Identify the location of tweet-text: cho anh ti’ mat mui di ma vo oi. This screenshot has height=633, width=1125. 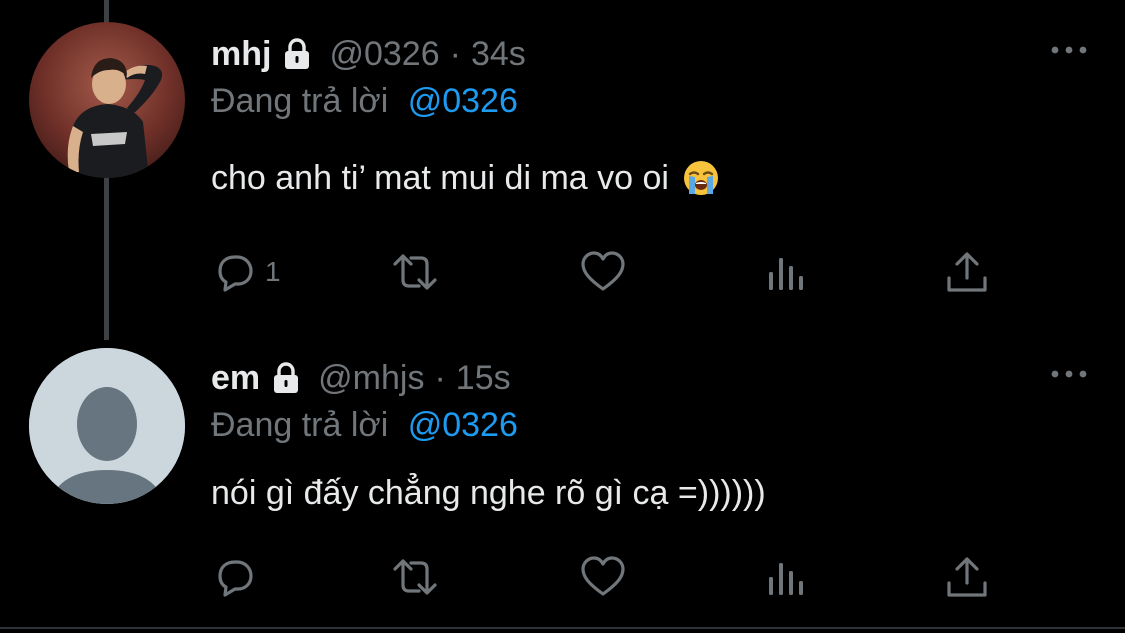
(466, 178).